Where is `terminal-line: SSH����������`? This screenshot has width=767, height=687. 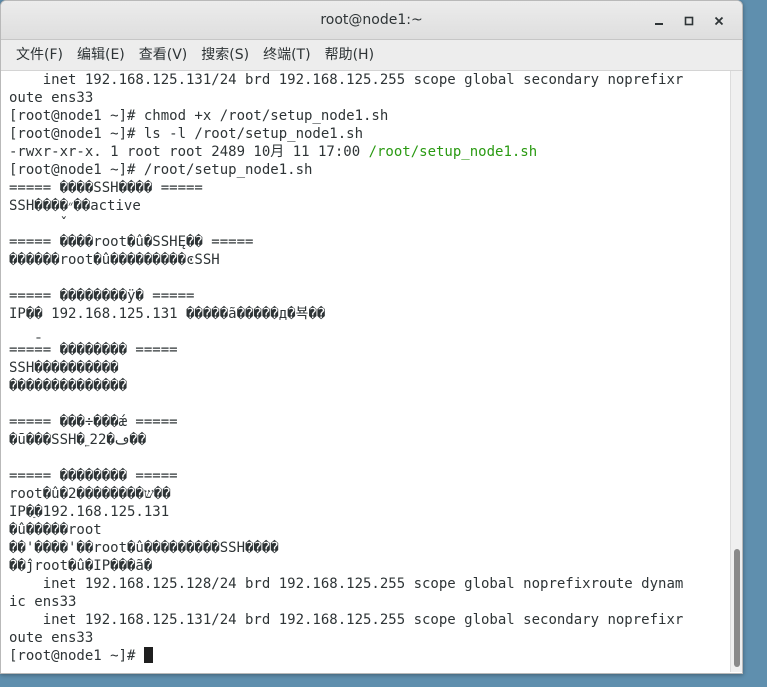
terminal-line: SSH���������� is located at coordinates (369, 368).